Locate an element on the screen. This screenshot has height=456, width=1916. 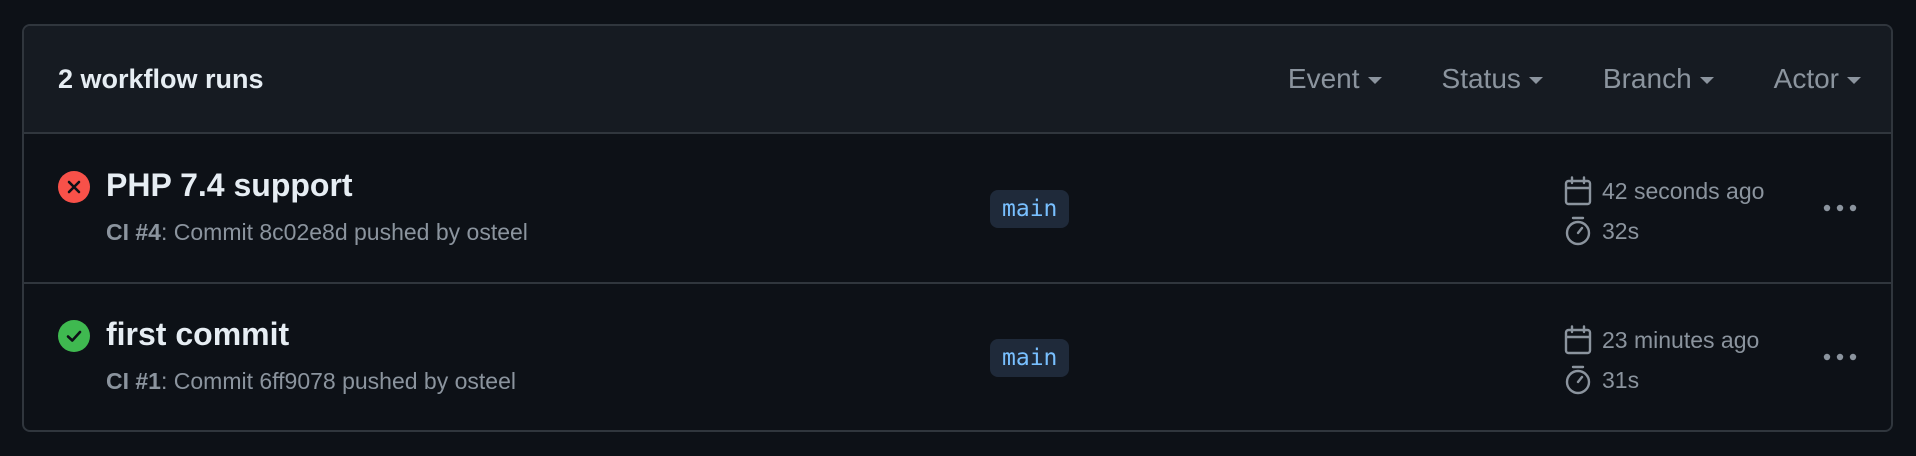
time-ago-text: 23 minutes ago is located at coordinates (1681, 339).